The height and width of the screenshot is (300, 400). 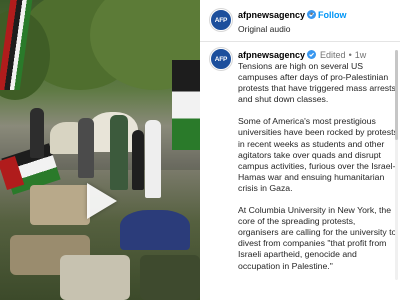 What do you see at coordinates (332, 15) in the screenshot?
I see `follow-button: Follow` at bounding box center [332, 15].